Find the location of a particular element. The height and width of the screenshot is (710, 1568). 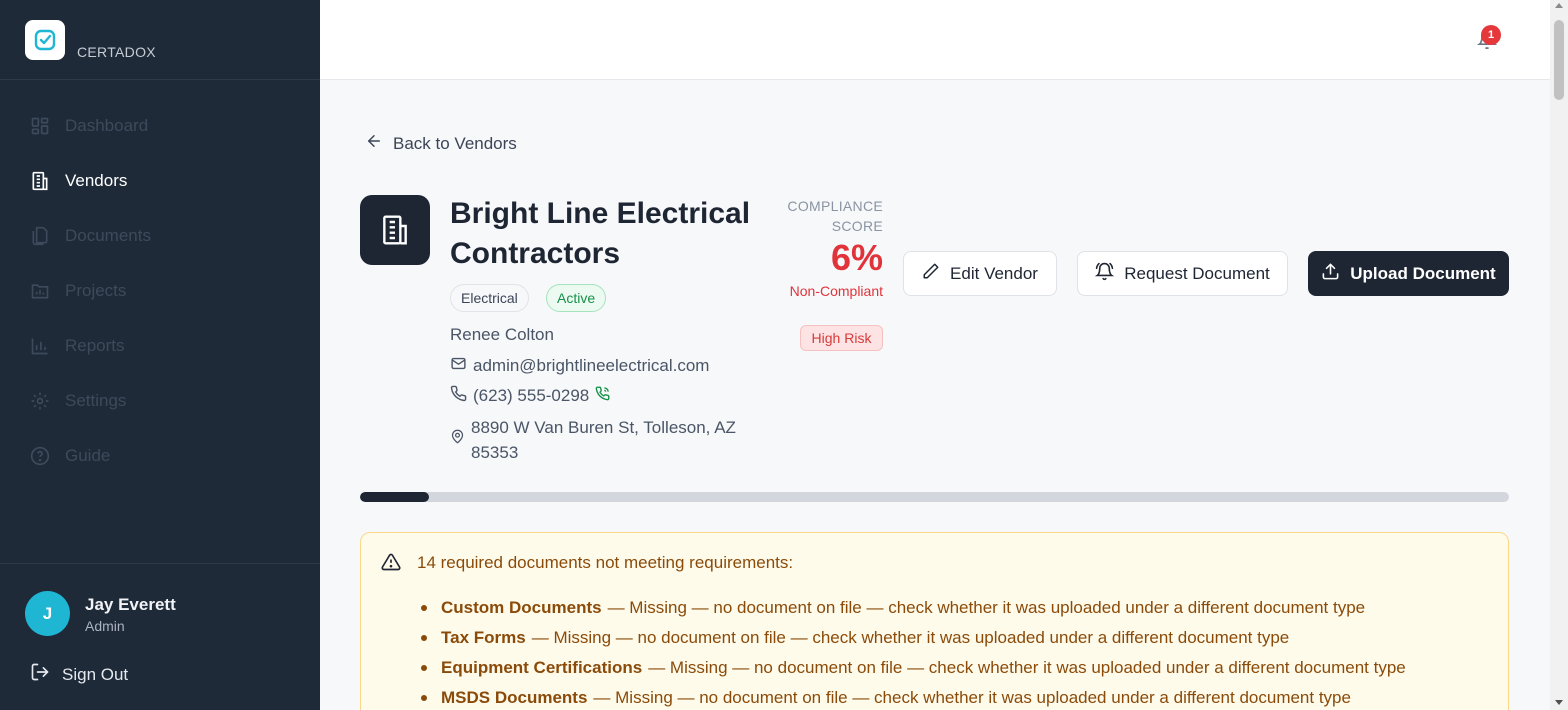

contact-address: 8890 W Van Buren St, Tolleson, AZ 85353 is located at coordinates (600, 440).